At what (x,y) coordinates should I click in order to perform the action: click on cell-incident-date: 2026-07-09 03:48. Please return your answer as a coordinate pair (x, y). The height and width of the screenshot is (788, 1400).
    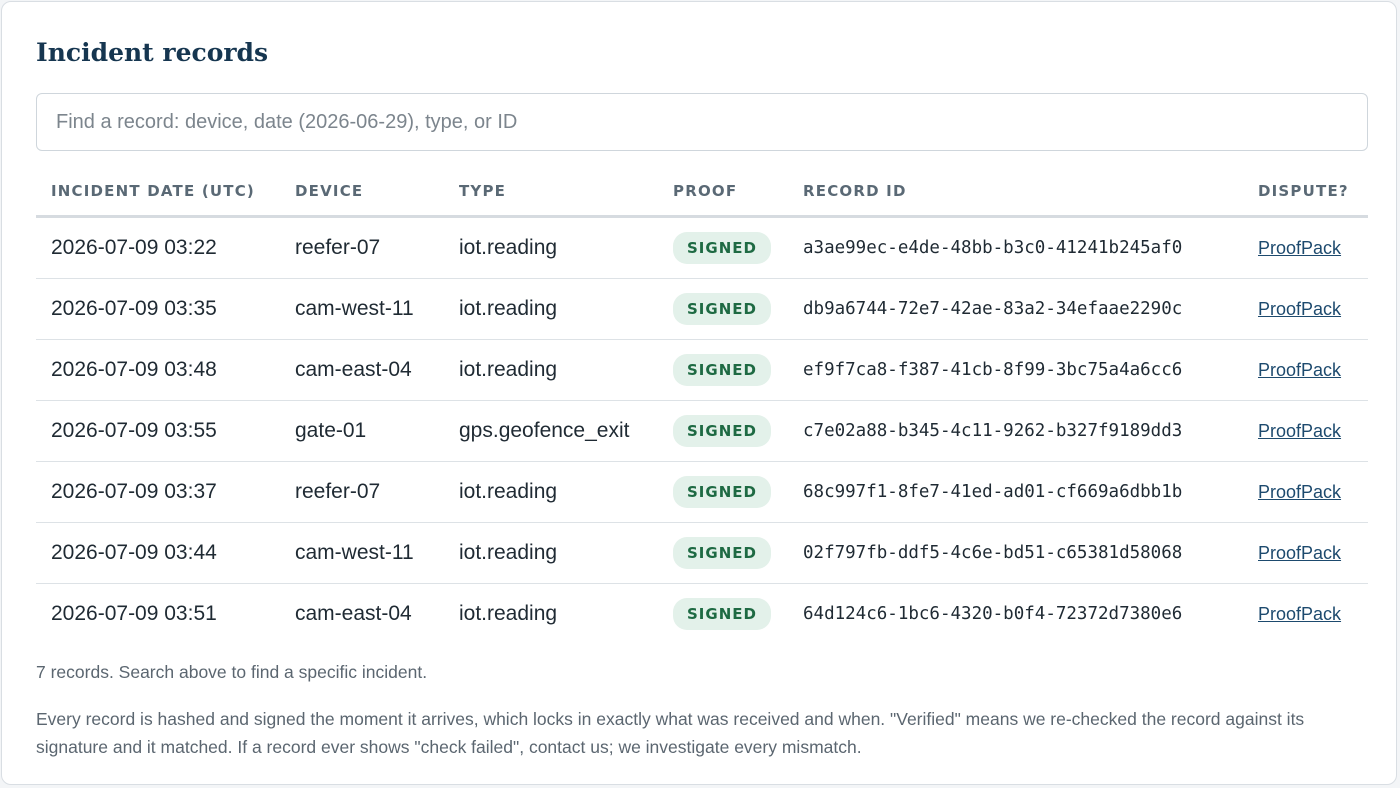
    Looking at the image, I should click on (158, 370).